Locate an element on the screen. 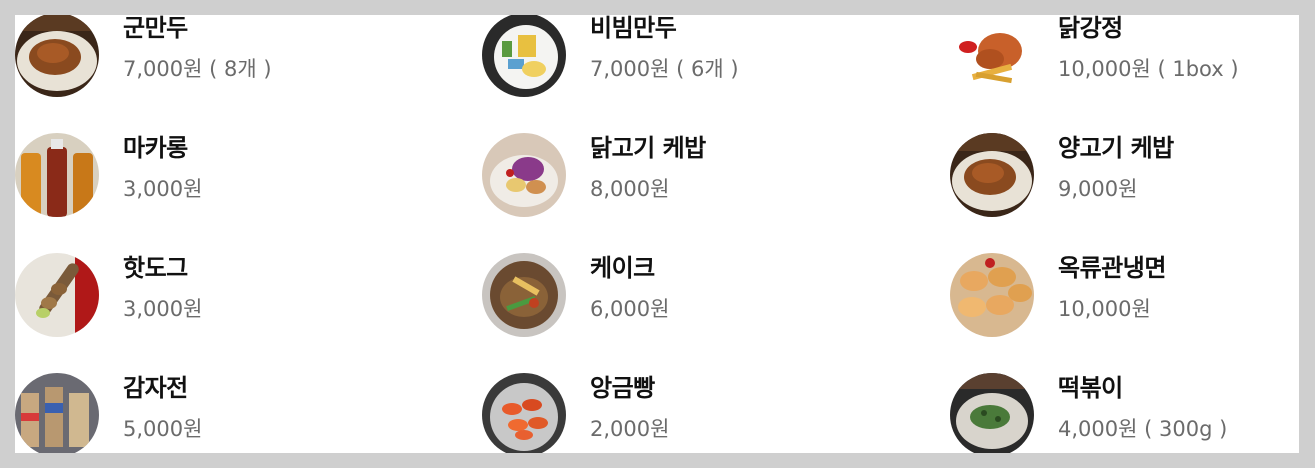 The width and height of the screenshot is (1315, 468). food-photo-snack-bags-icon is located at coordinates (57, 413).